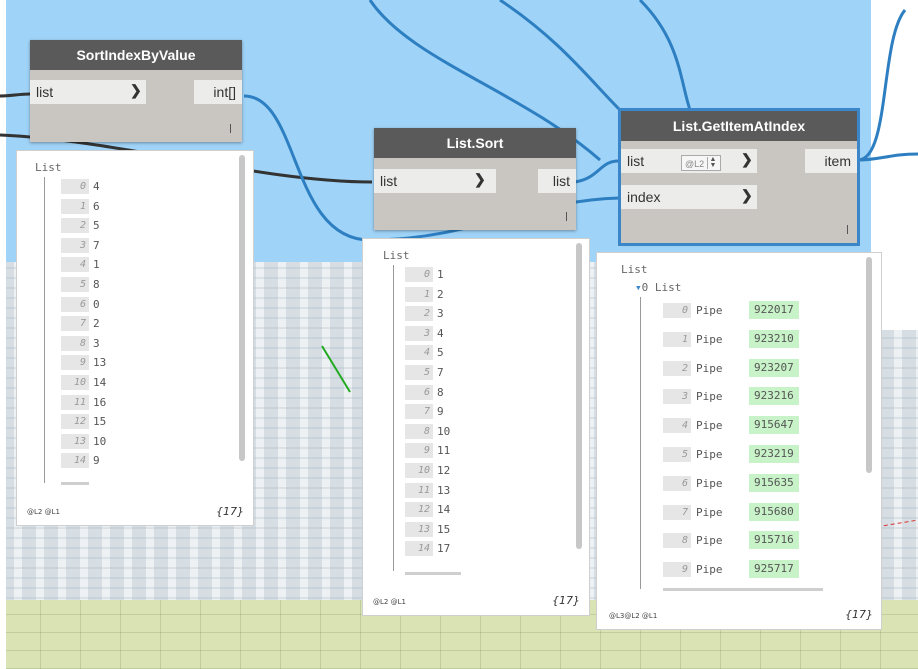  Describe the element at coordinates (774, 482) in the screenshot. I see `element-id: 915635` at that location.